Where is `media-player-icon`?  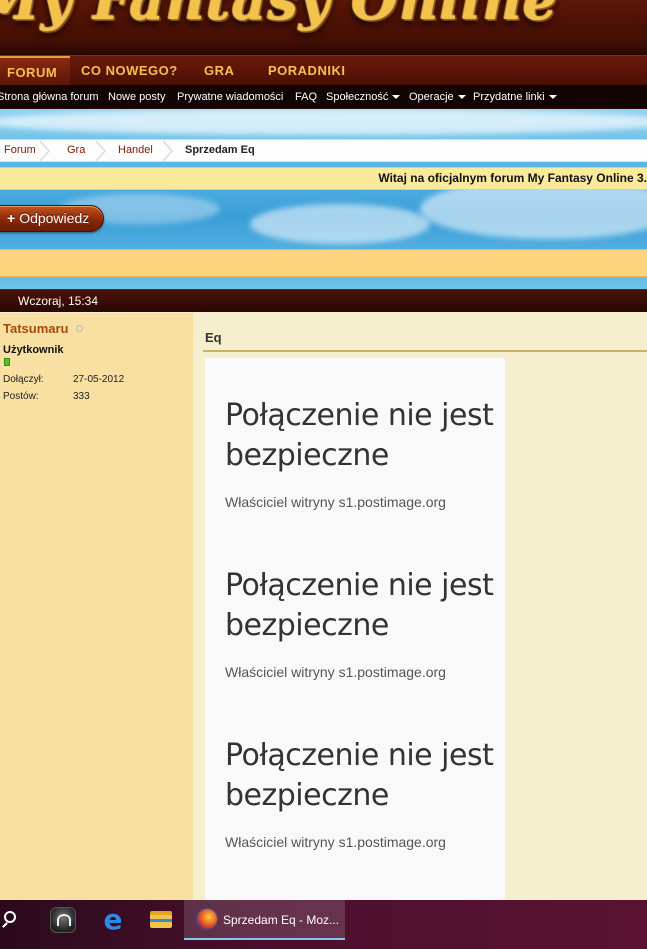
media-player-icon is located at coordinates (63, 920).